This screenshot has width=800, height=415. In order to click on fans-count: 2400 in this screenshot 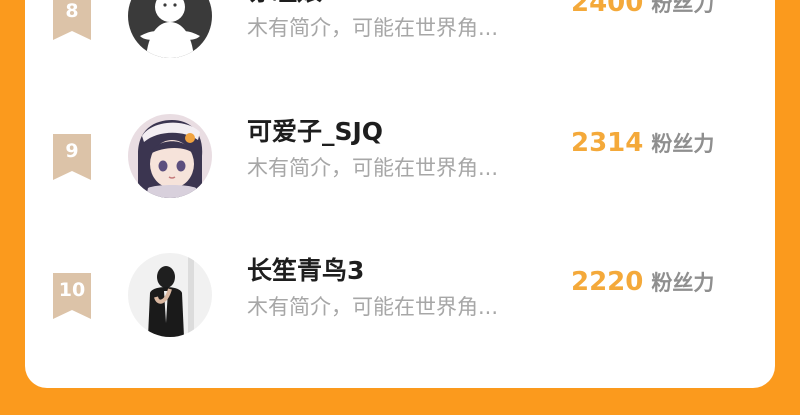, I will do `click(607, 9)`.